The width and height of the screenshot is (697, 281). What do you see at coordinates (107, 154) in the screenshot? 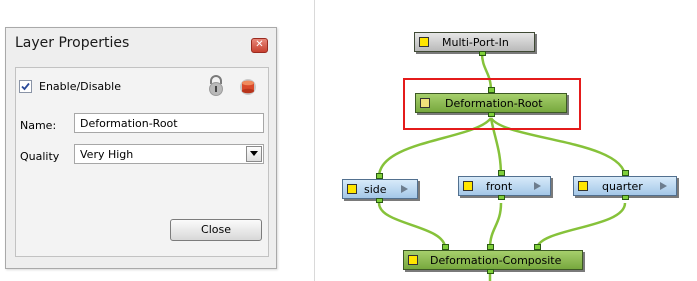
I see `quality-value: Very High` at bounding box center [107, 154].